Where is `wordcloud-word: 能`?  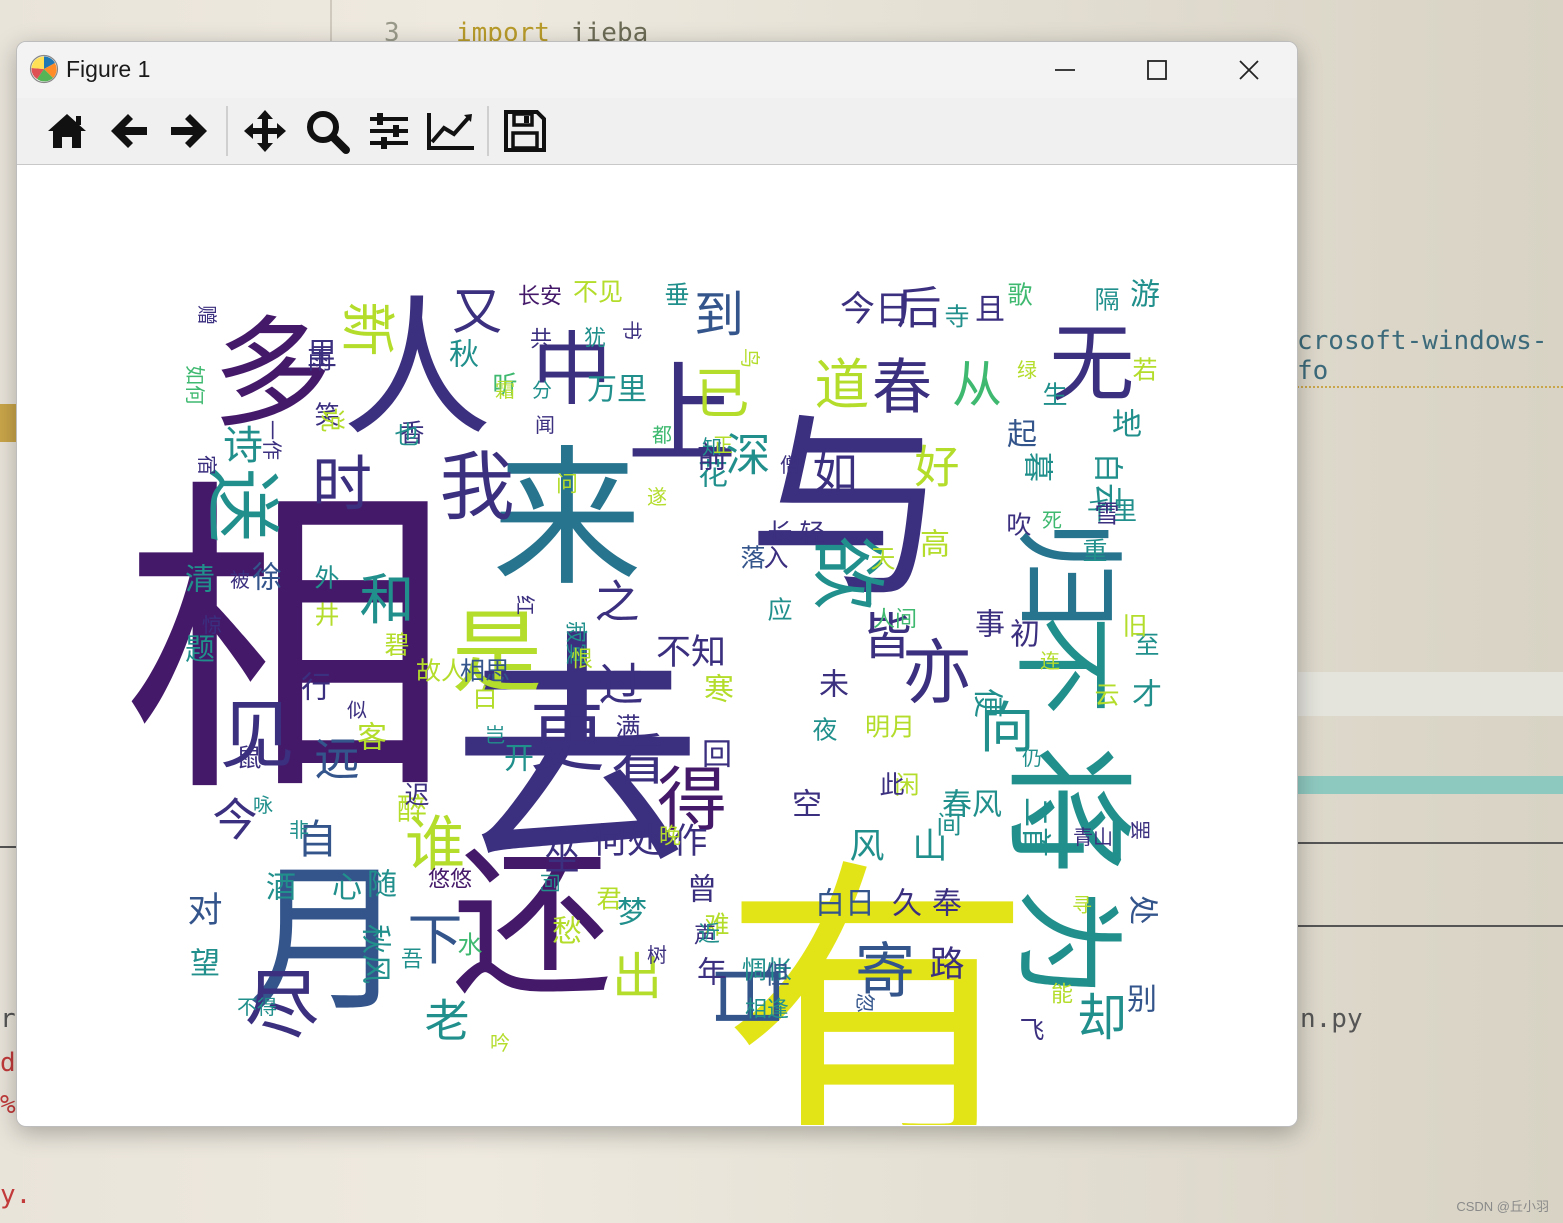 wordcloud-word: 能 is located at coordinates (1062, 995).